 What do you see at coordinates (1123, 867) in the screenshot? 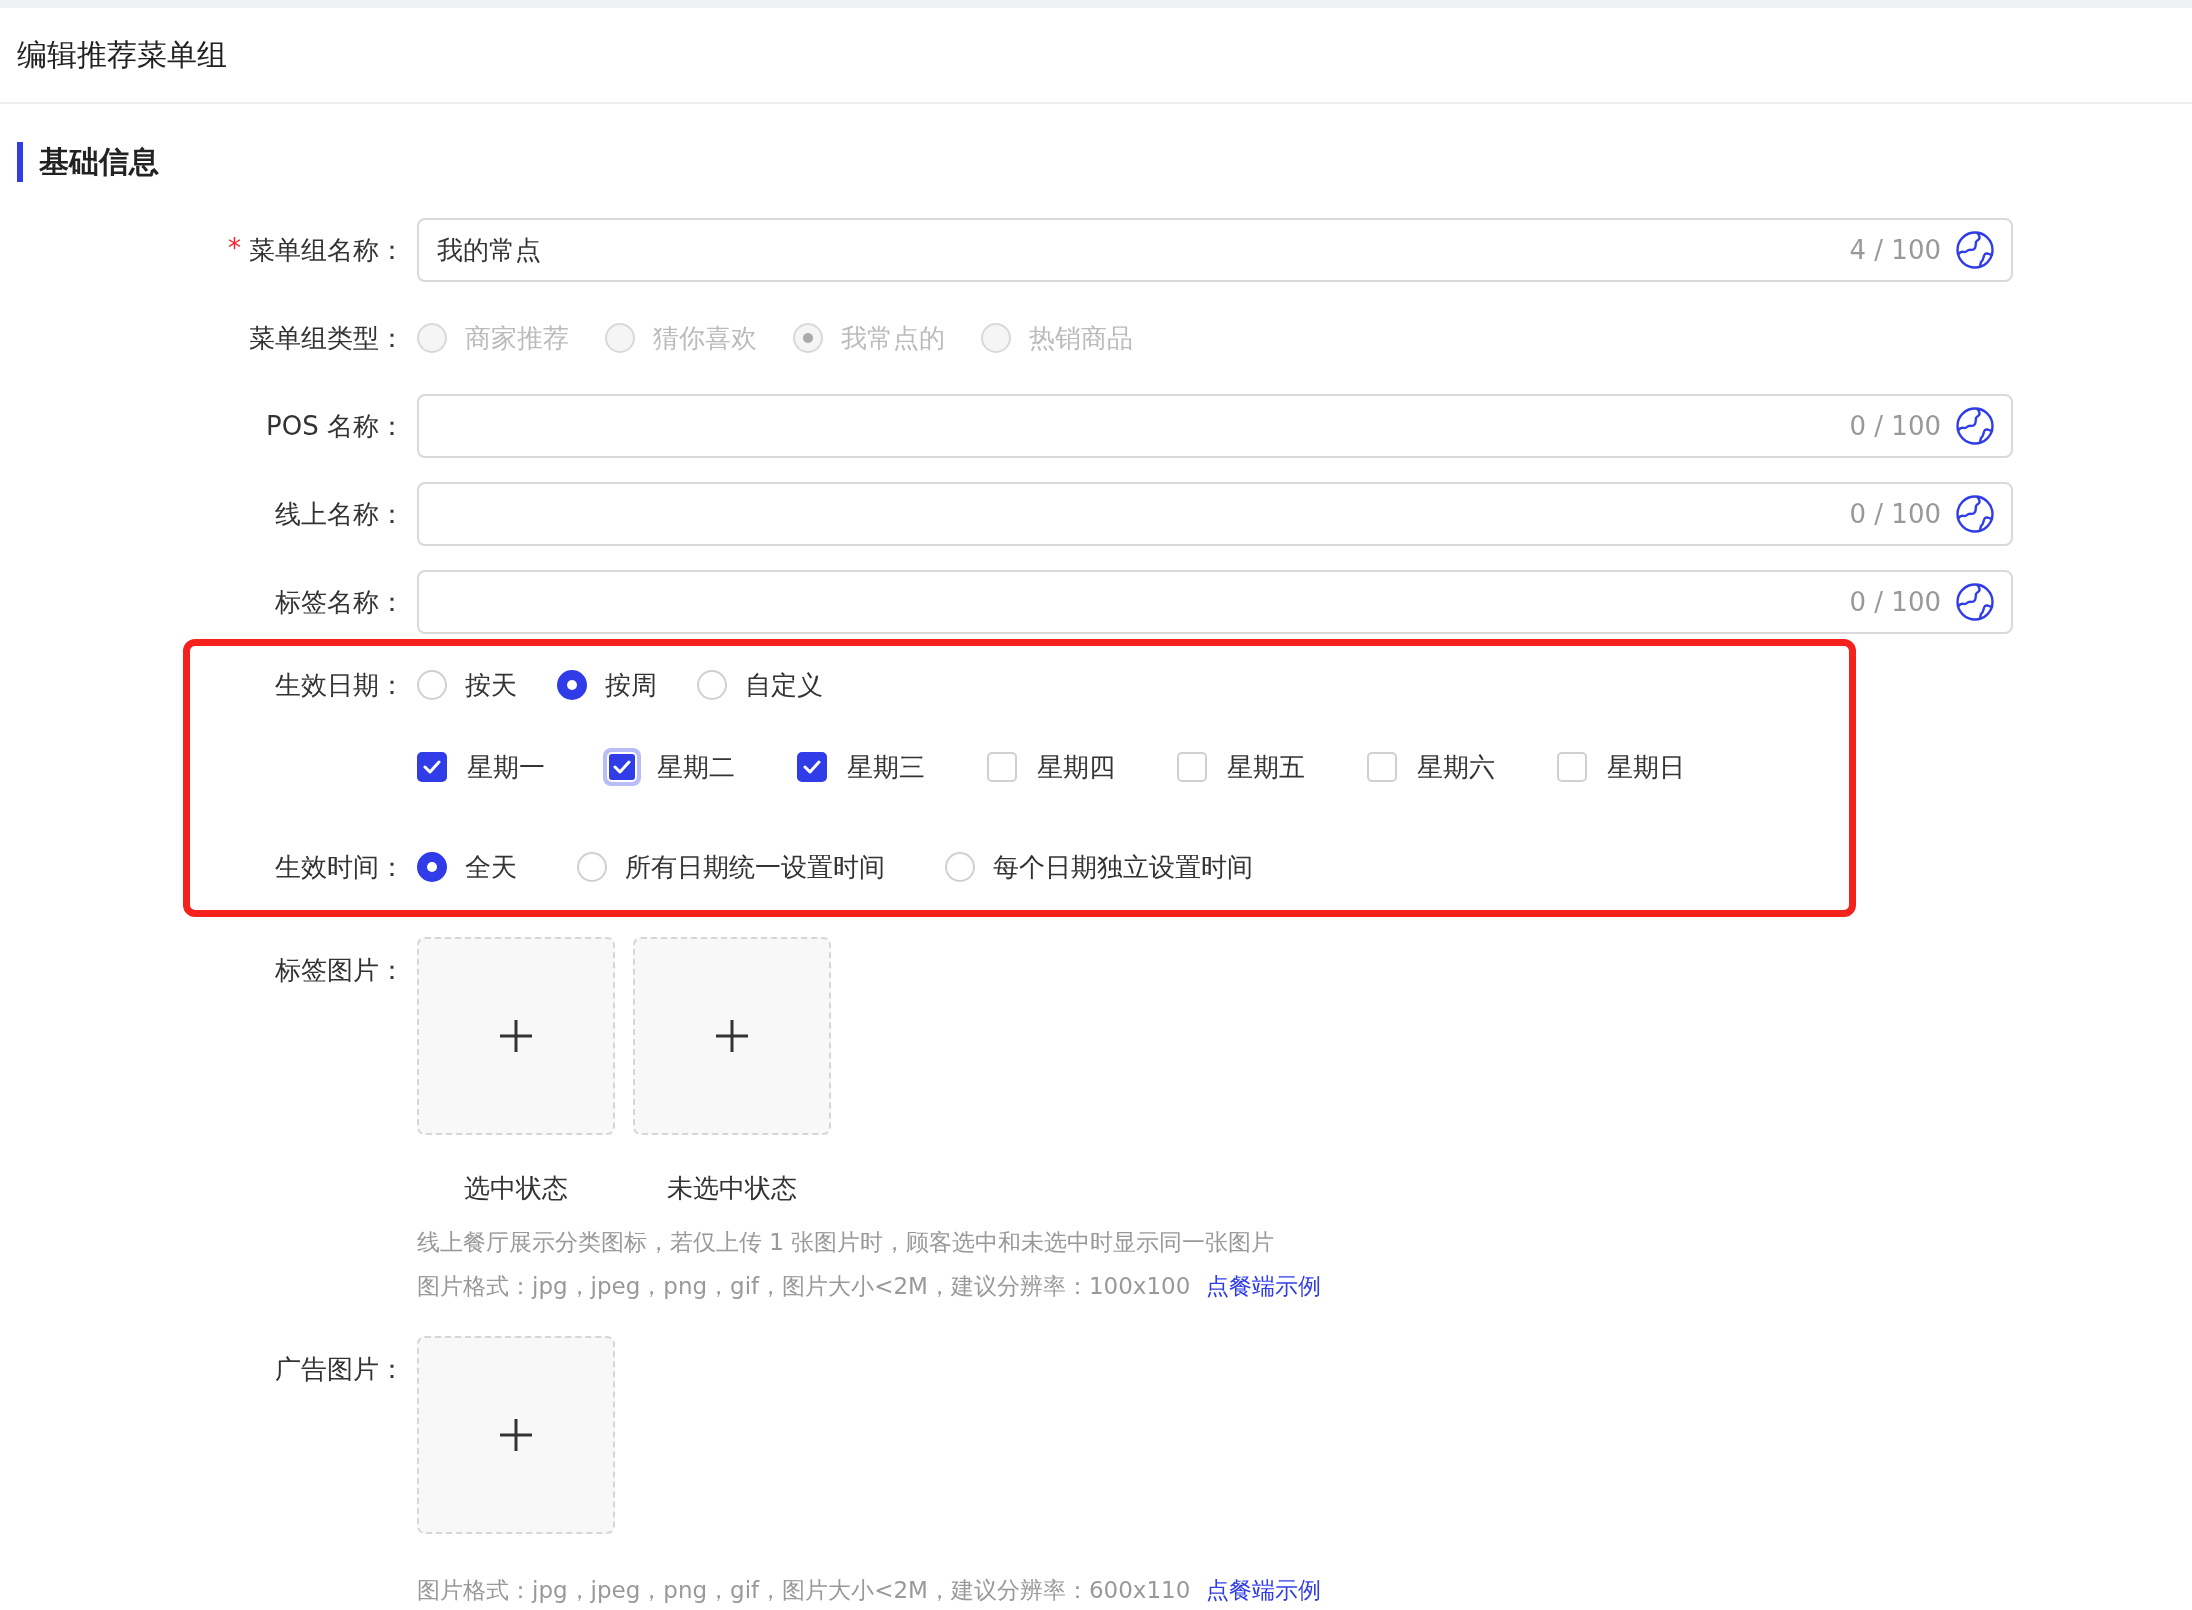
I see `radio-label: 每个日期独立设置时间` at bounding box center [1123, 867].